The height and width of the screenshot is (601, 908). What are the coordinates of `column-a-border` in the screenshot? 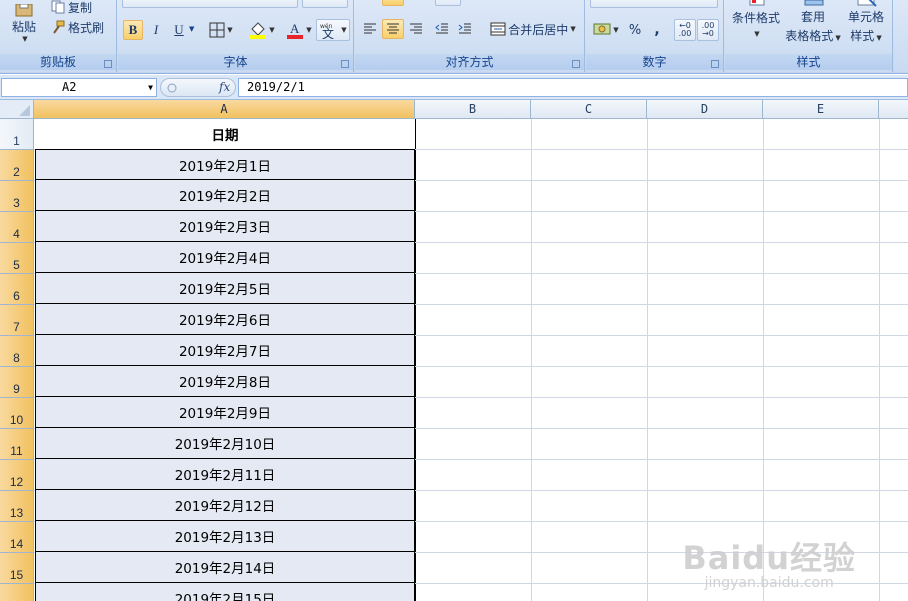 It's located at (415, 360).